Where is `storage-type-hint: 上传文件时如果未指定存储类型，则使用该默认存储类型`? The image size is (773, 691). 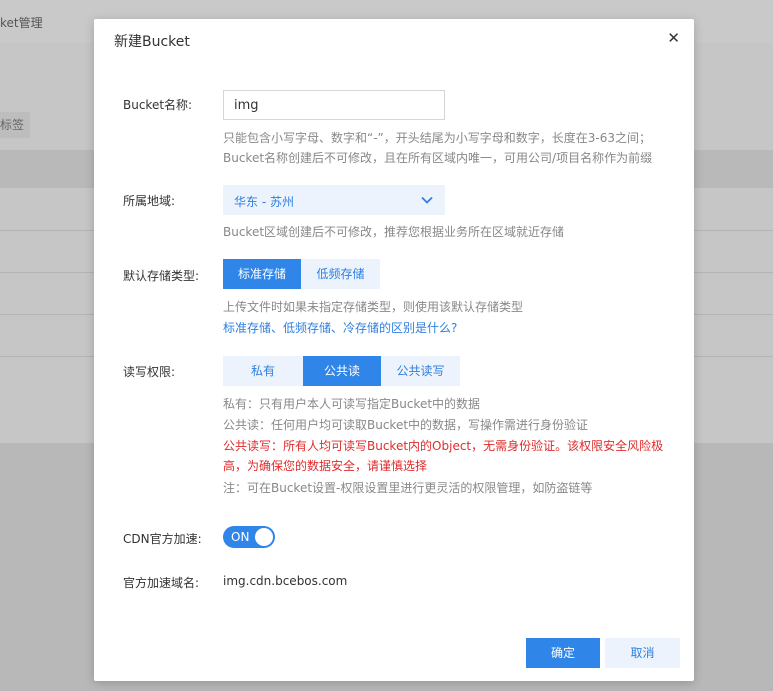
storage-type-hint: 上传文件时如果未指定存储类型，则使用该默认存储类型 is located at coordinates (373, 307).